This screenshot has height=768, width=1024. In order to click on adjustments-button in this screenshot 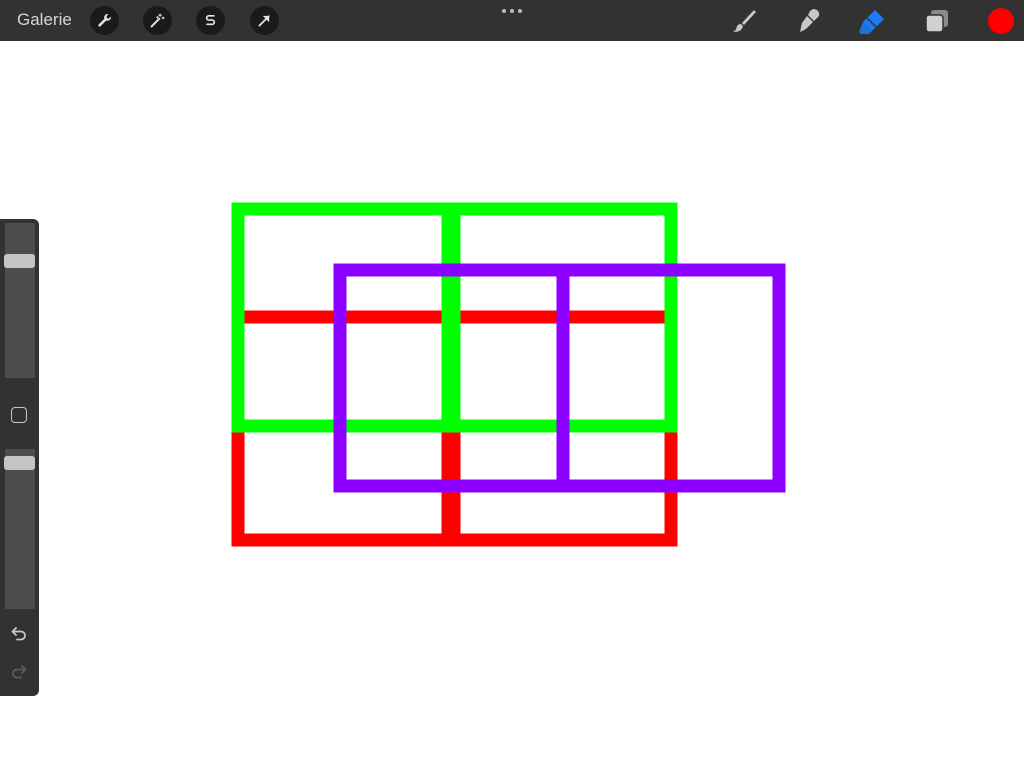, I will do `click(157, 20)`.